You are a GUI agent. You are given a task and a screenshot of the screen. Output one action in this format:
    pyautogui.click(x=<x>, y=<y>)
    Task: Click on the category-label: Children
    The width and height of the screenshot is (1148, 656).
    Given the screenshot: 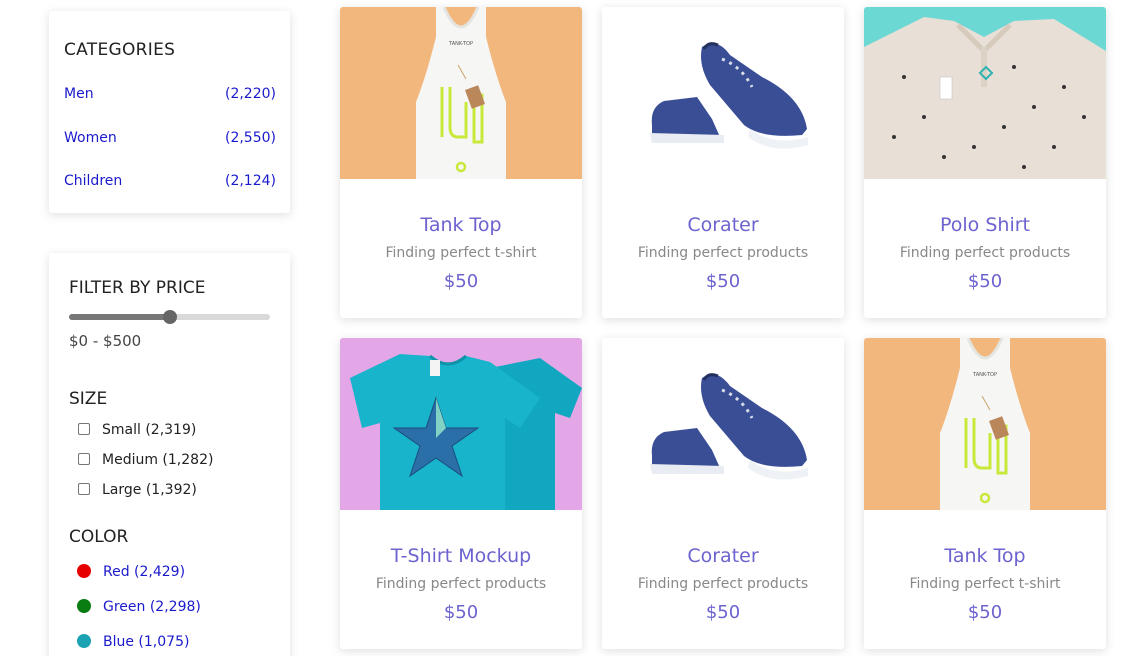 What is the action you would take?
    pyautogui.click(x=93, y=181)
    